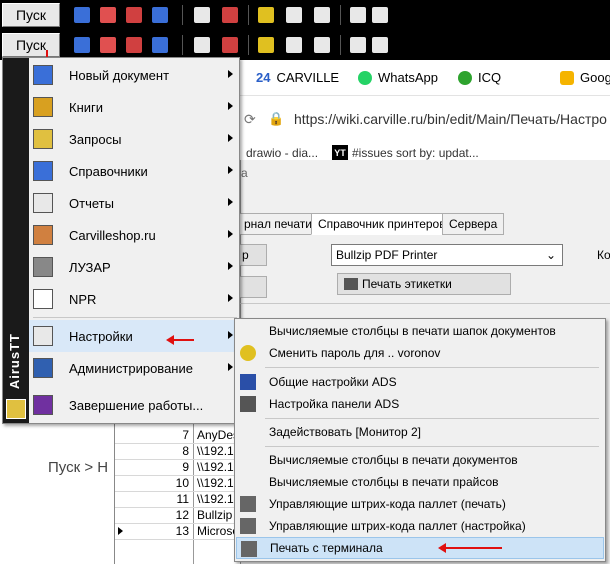 The width and height of the screenshot is (610, 564). Describe the element at coordinates (382, 224) in the screenshot. I see `tab-printer-directory: Справочник принтеров` at that location.